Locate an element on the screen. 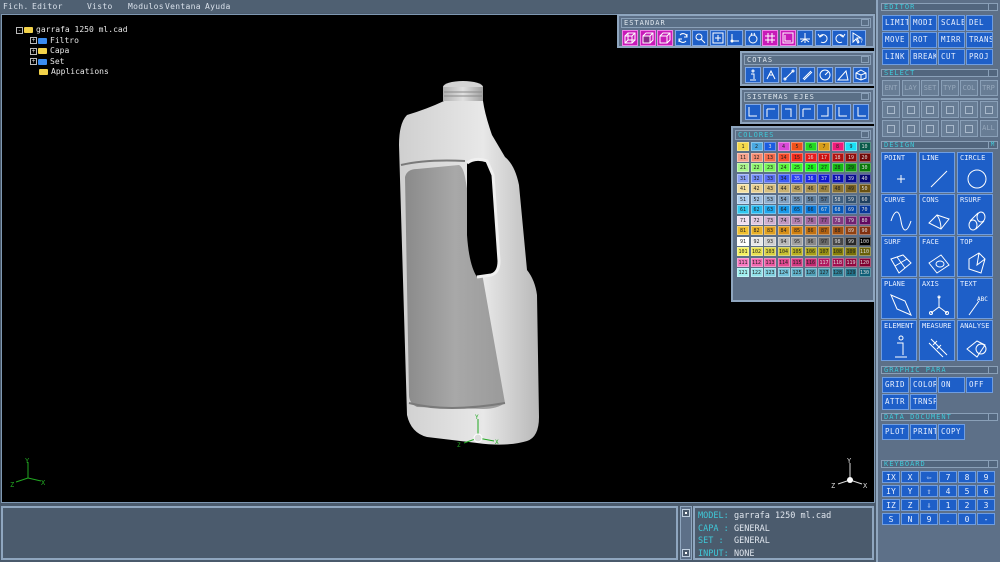 This screenshot has width=1000, height=562. color-swatch: 67 is located at coordinates (824, 209).